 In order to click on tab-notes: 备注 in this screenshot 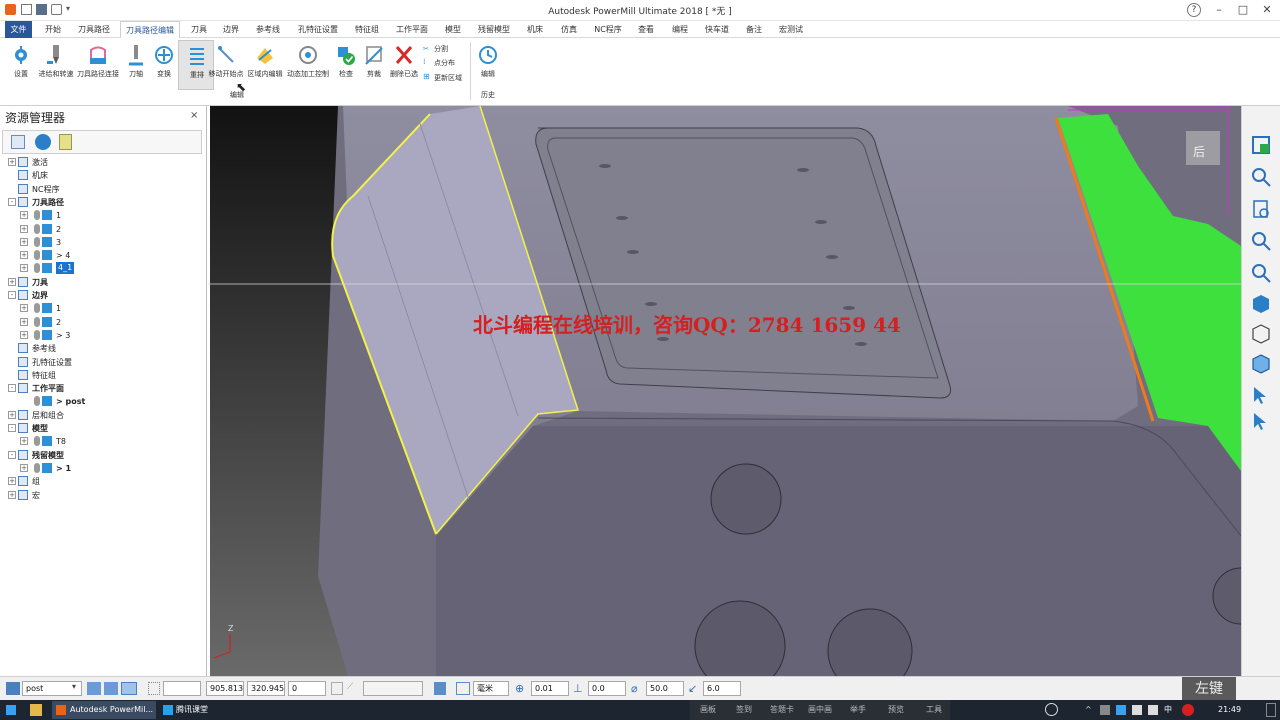, I will do `click(754, 29)`.